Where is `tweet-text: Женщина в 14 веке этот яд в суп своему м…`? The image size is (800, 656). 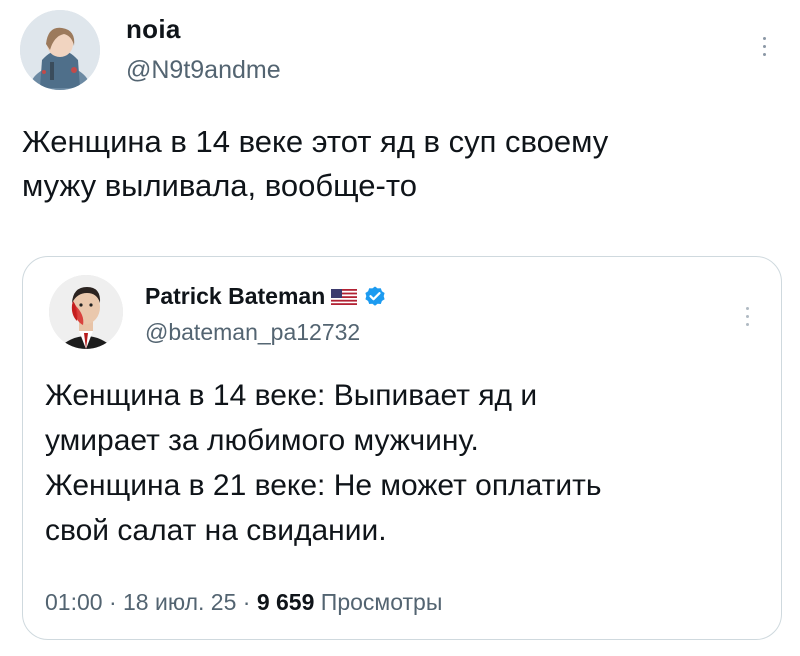
tweet-text: Женщина в 14 веке этот яд в суп своему м… is located at coordinates (402, 164).